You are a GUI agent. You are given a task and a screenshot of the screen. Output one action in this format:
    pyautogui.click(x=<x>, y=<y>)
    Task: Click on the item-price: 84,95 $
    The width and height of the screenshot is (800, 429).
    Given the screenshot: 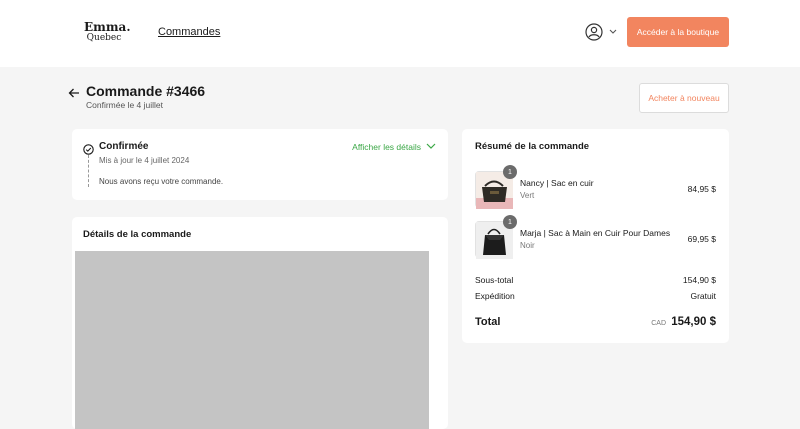 What is the action you would take?
    pyautogui.click(x=701, y=189)
    